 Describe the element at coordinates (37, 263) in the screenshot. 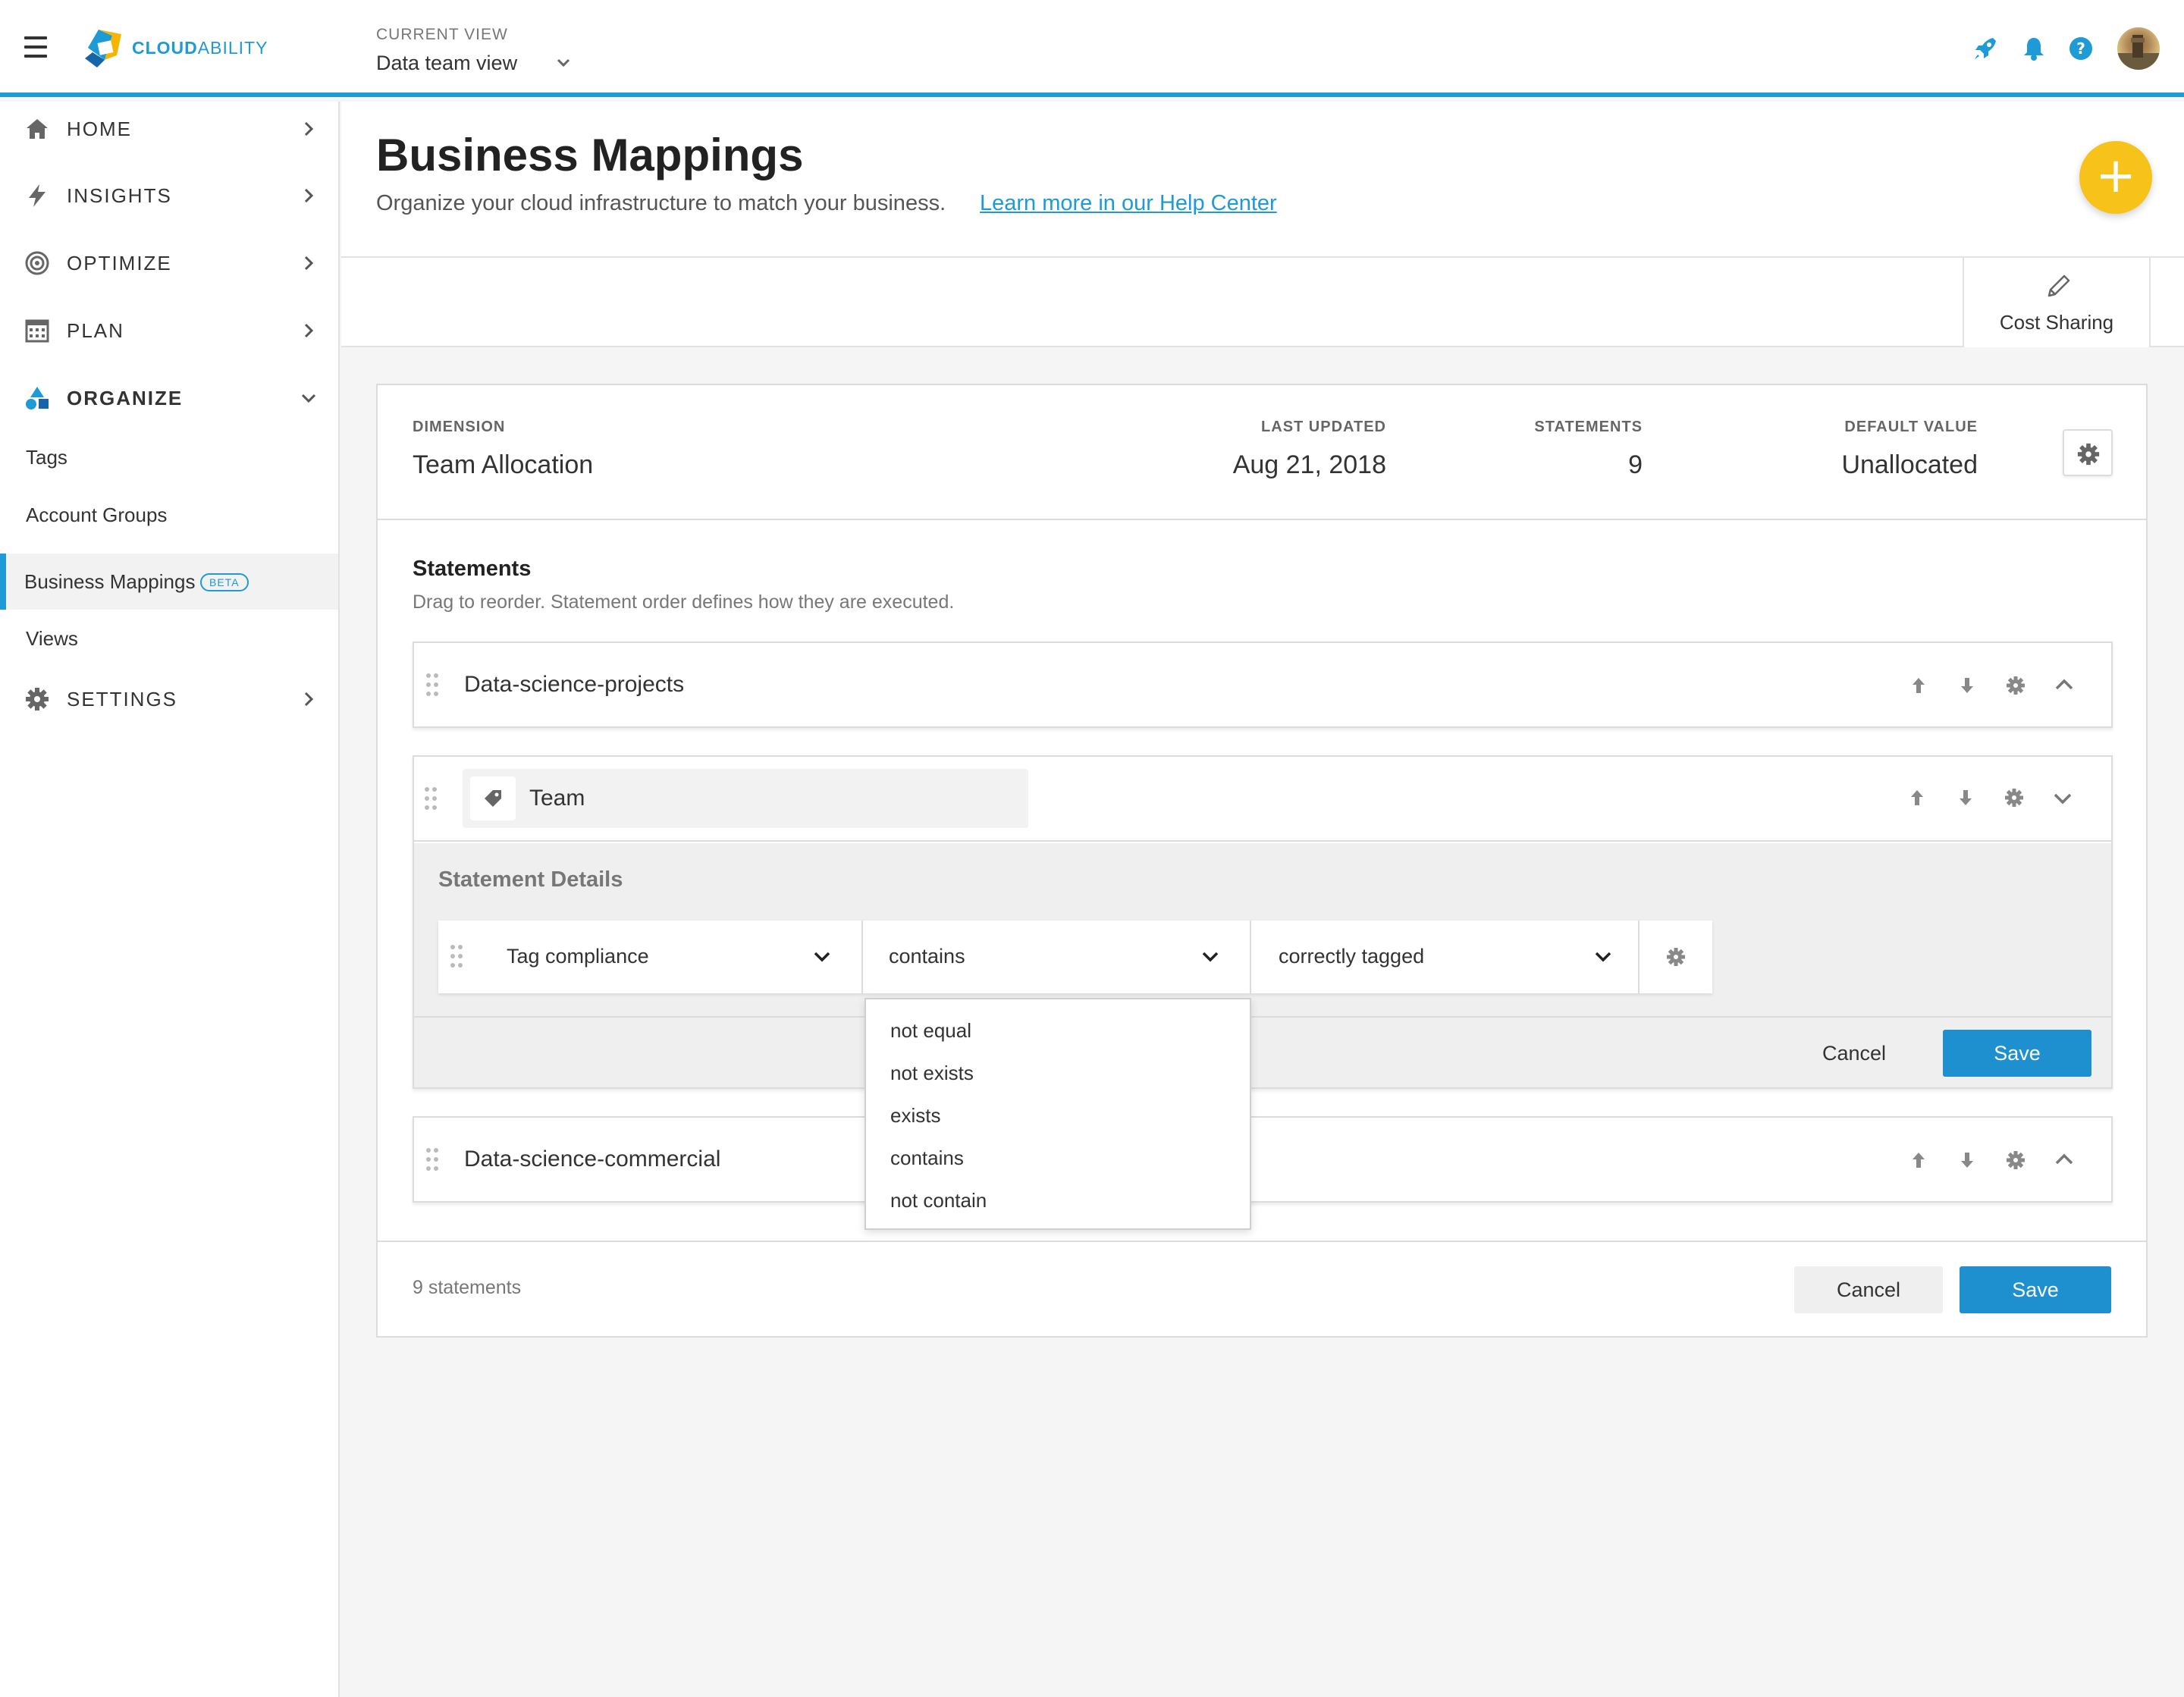

I see `target-icon` at that location.